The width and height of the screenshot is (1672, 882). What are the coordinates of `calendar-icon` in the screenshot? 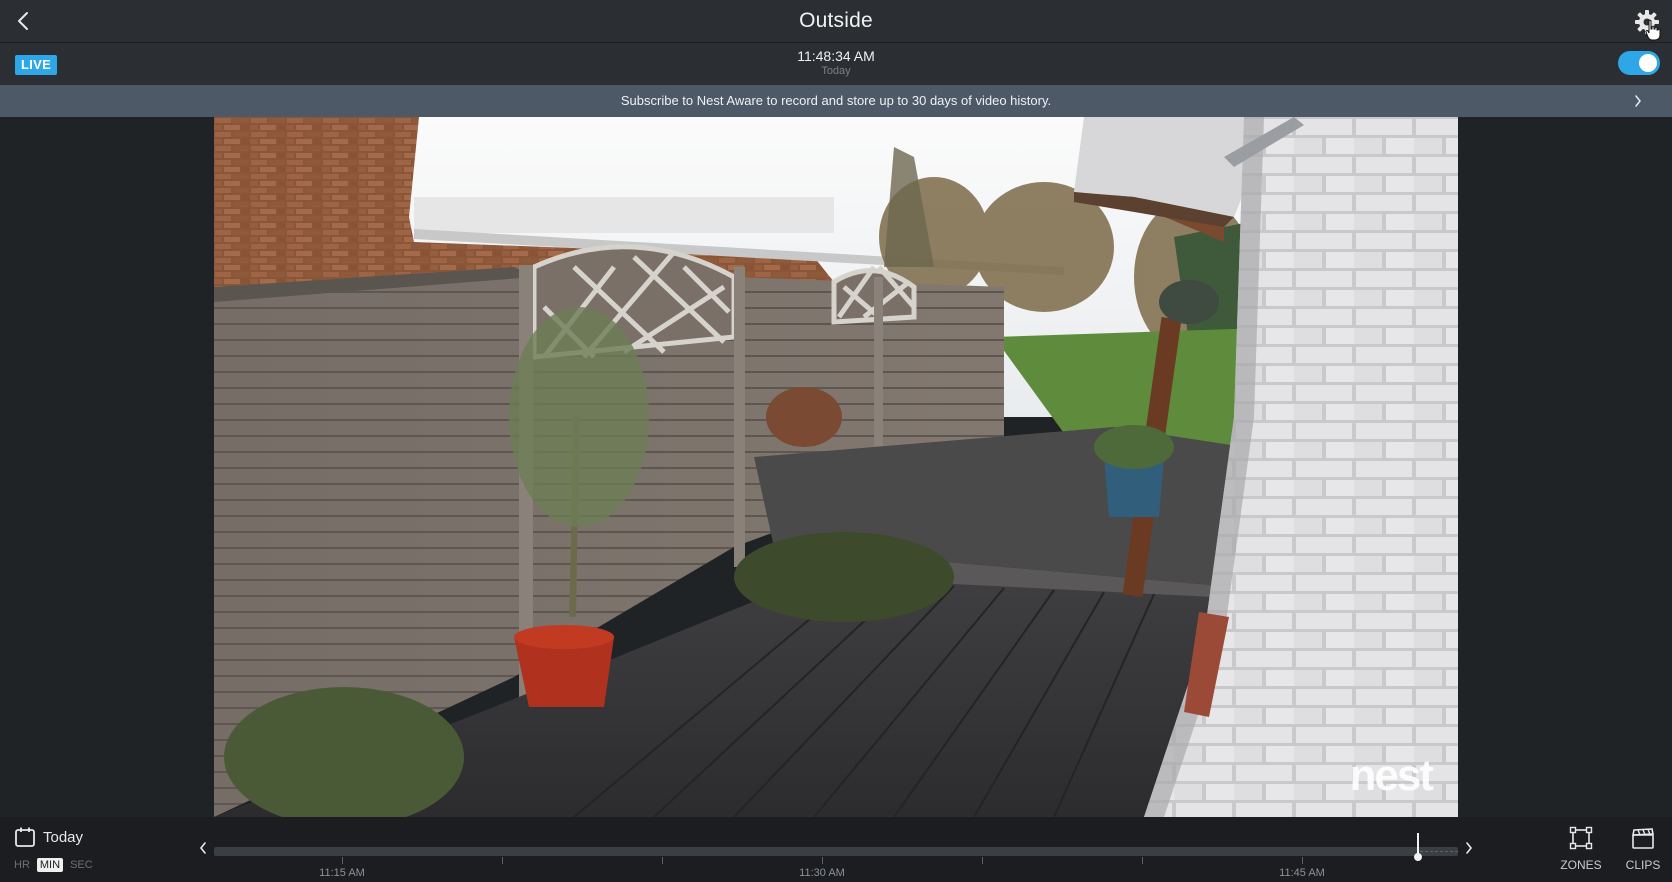 It's located at (25, 837).